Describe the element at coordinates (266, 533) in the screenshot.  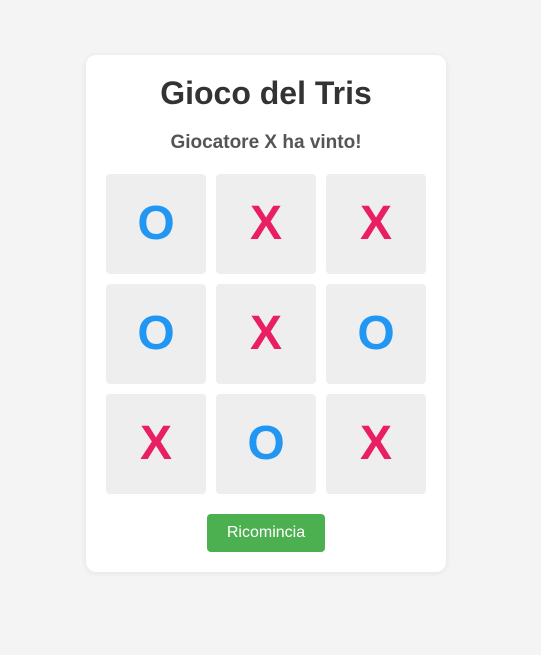
I see `restart-button: Ricomincia` at that location.